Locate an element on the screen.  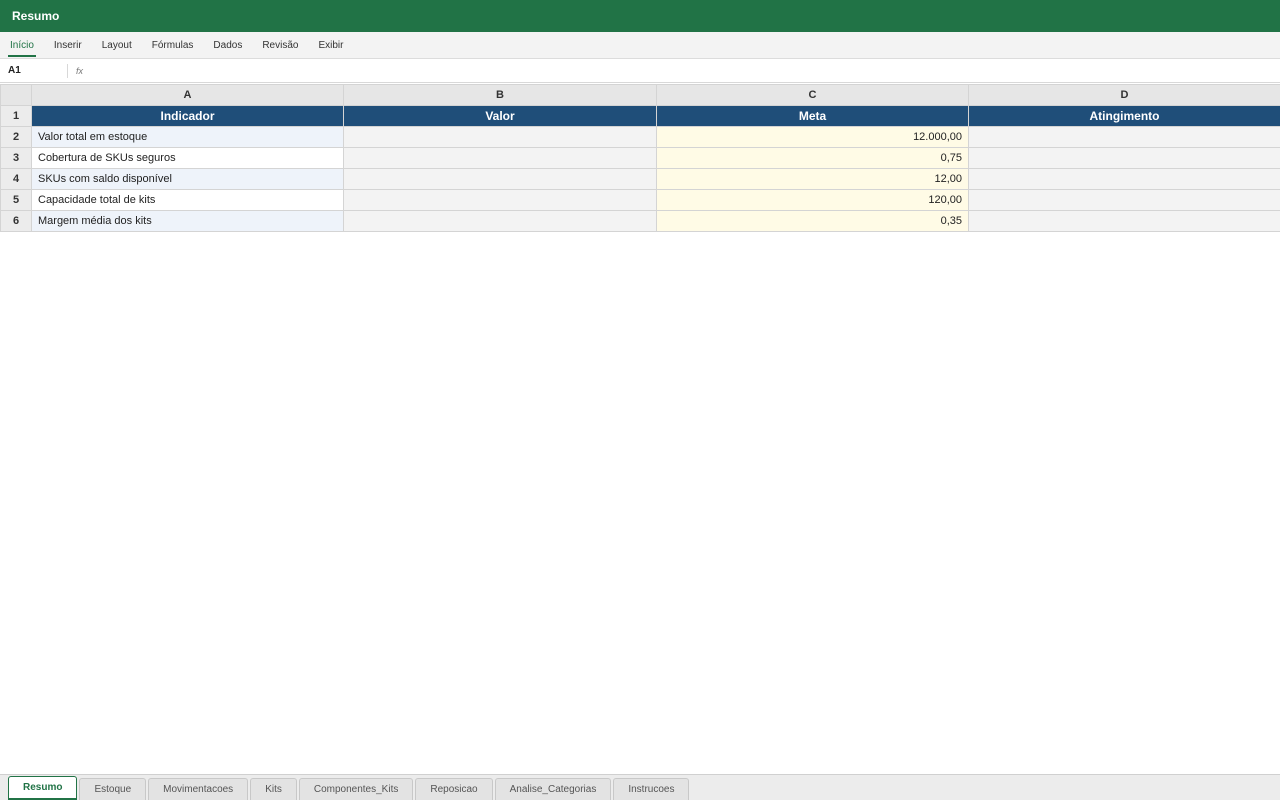
column-header-a: A is located at coordinates (187, 95).